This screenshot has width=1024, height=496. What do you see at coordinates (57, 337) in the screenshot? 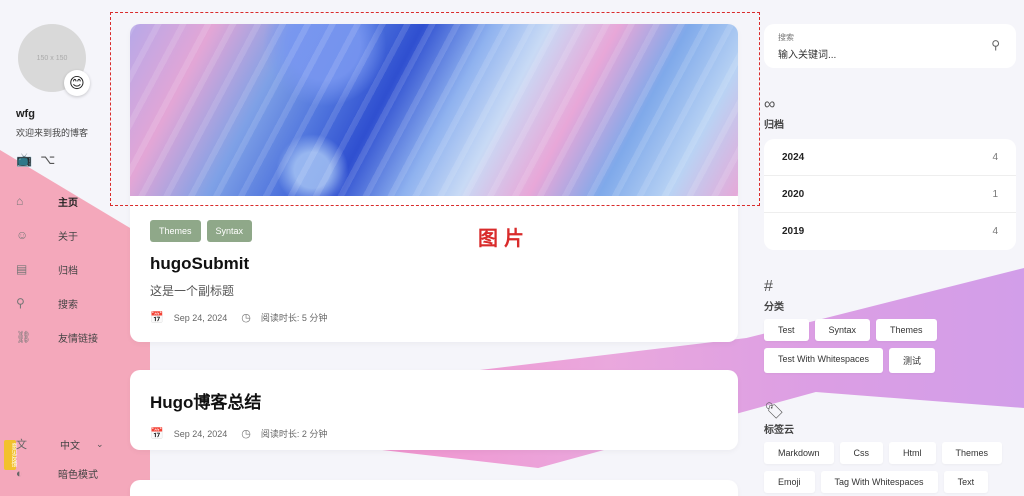
I see `menu-item-links: ⛓ 友情链接` at bounding box center [57, 337].